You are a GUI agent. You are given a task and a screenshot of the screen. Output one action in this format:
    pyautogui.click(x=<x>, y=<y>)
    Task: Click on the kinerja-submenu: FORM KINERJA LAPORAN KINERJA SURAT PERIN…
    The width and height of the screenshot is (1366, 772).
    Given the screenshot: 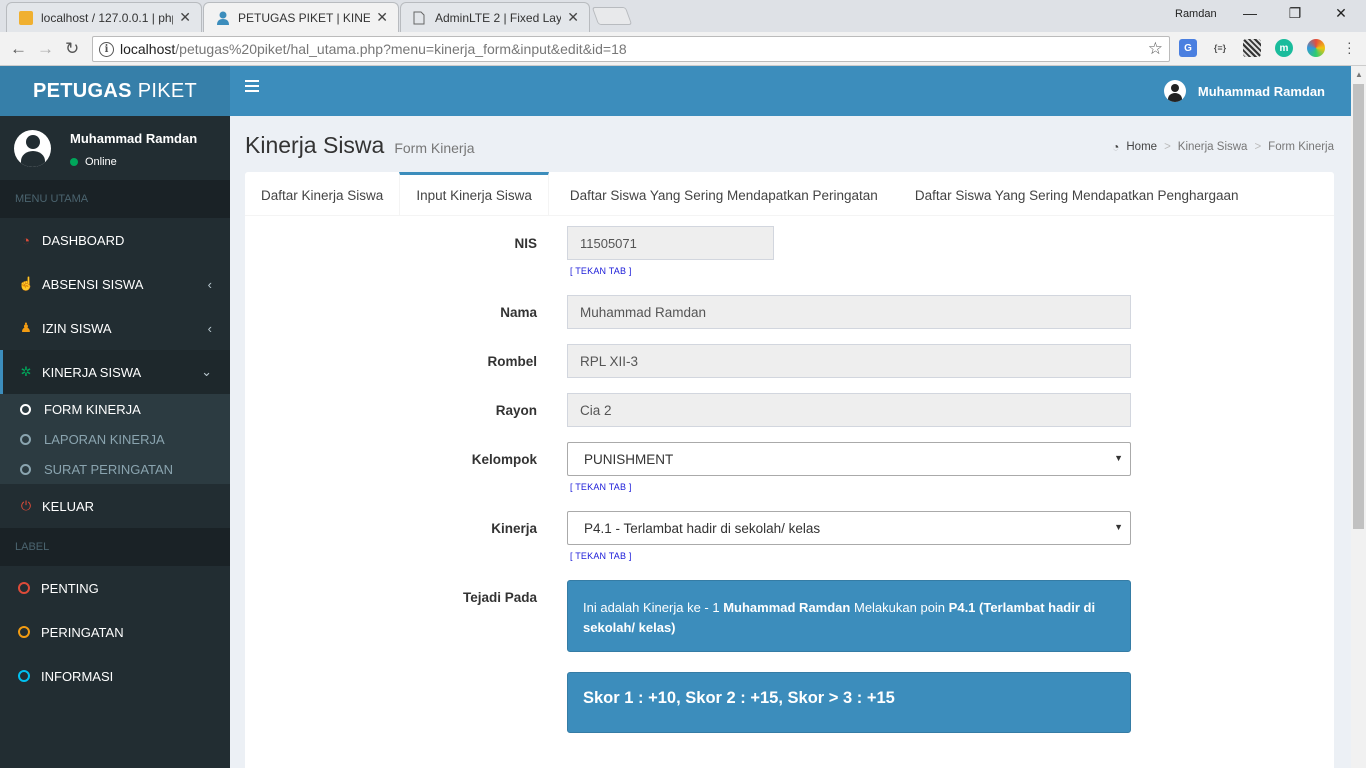 What is the action you would take?
    pyautogui.click(x=115, y=439)
    